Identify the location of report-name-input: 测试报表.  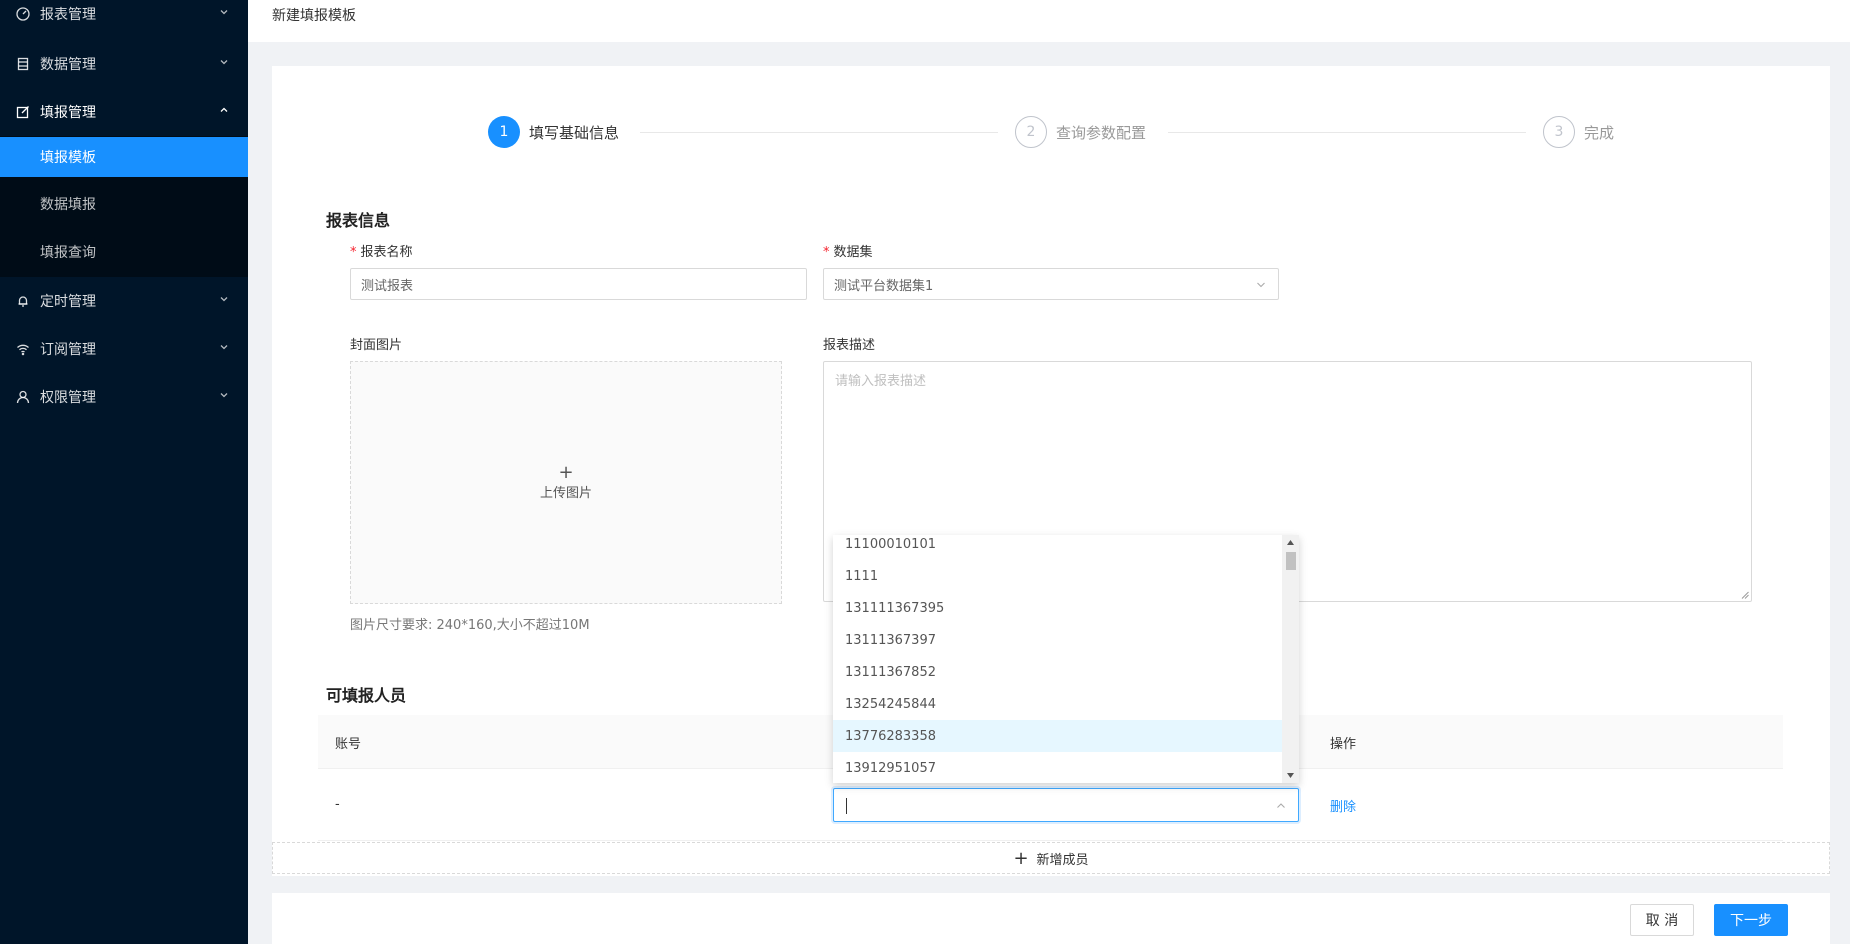
(578, 284).